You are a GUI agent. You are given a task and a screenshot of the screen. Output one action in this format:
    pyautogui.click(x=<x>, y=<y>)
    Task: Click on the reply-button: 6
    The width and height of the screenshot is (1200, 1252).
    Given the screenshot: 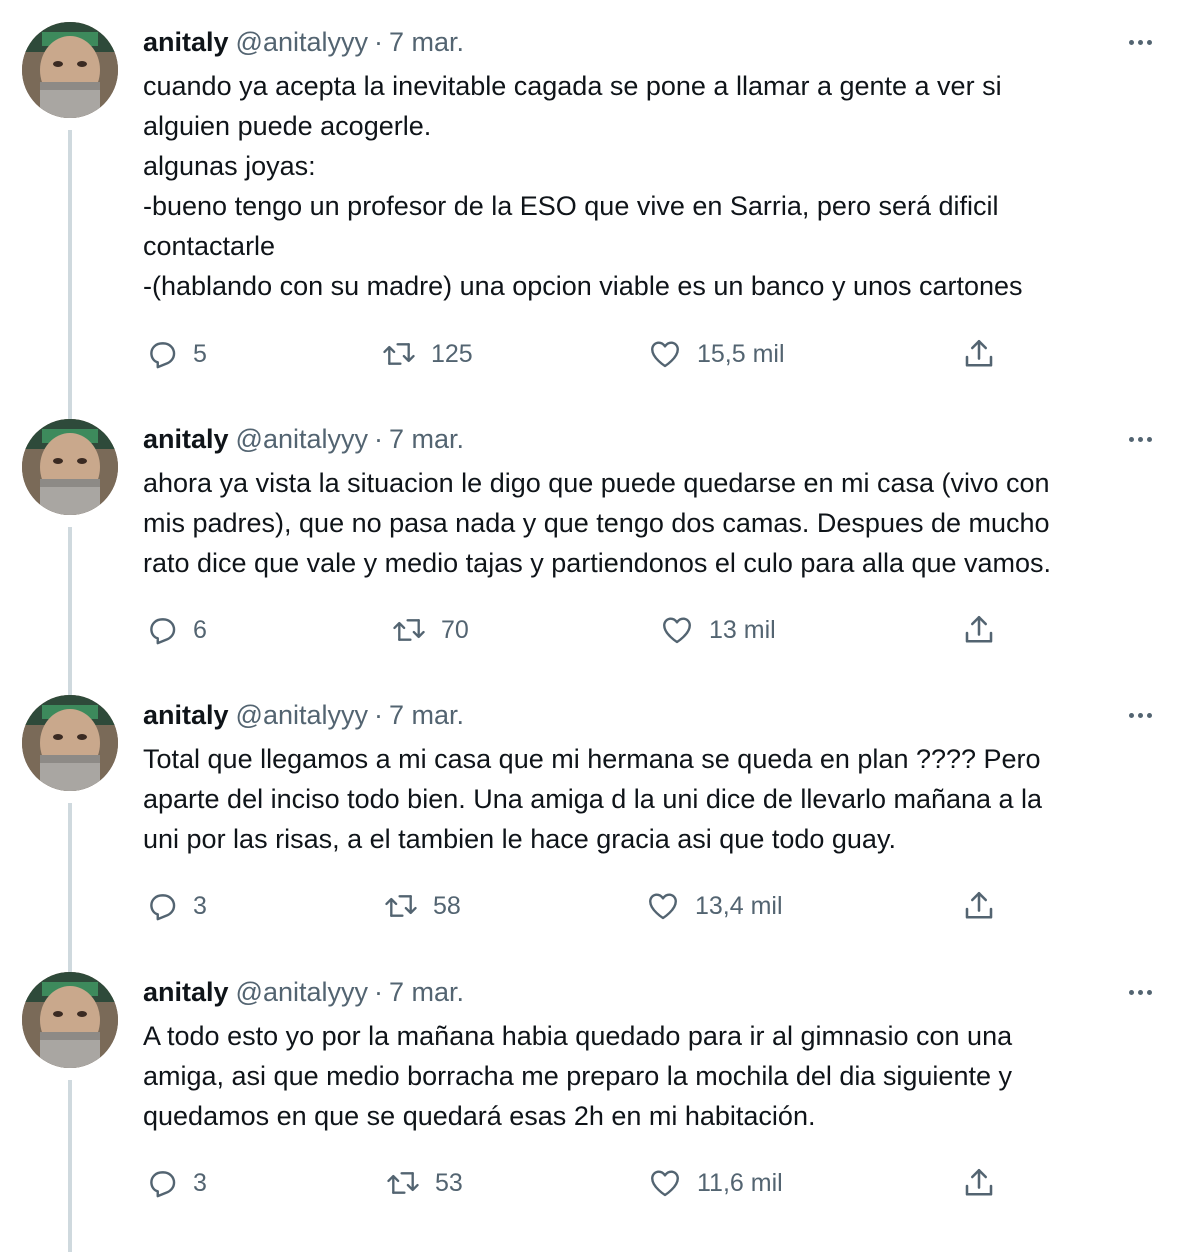 What is the action you would take?
    pyautogui.click(x=176, y=630)
    